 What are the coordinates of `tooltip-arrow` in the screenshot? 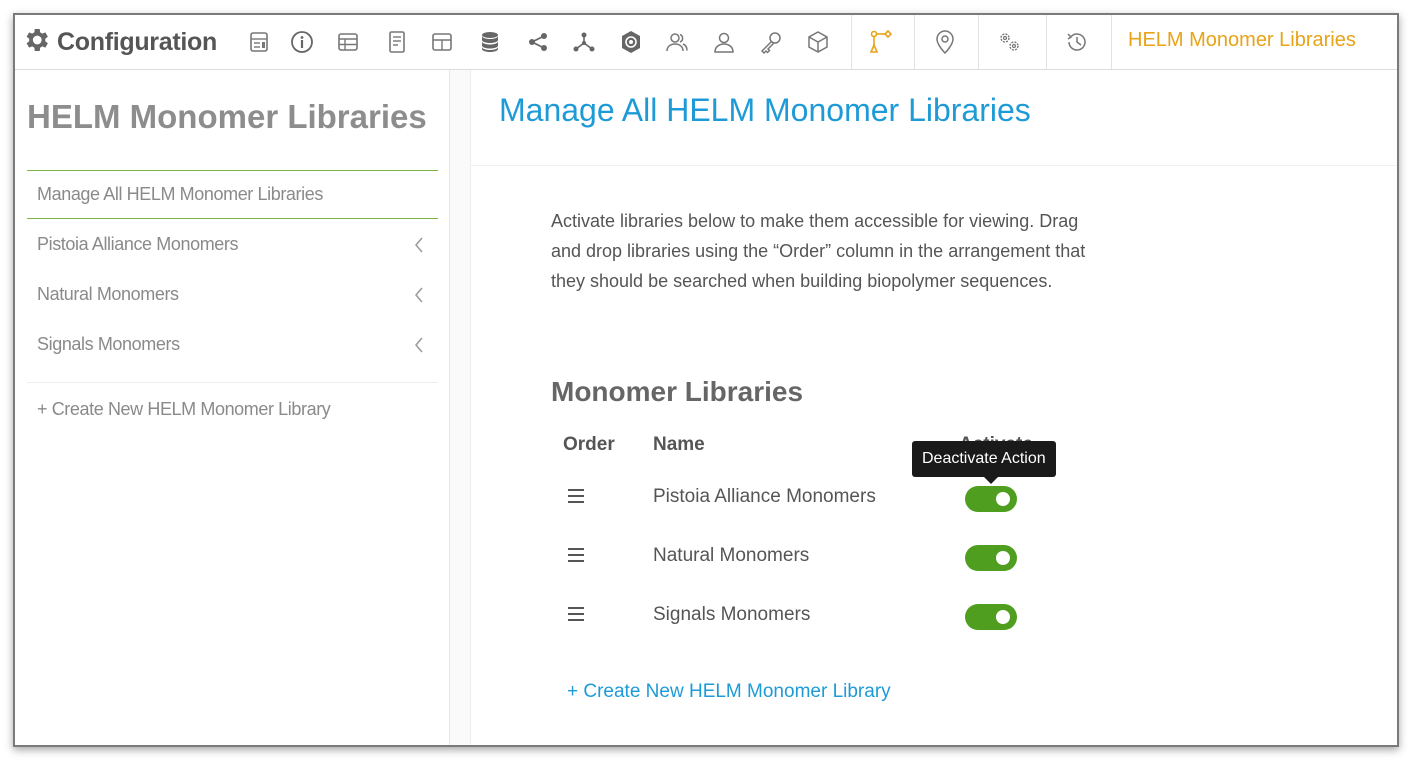 It's located at (991, 480).